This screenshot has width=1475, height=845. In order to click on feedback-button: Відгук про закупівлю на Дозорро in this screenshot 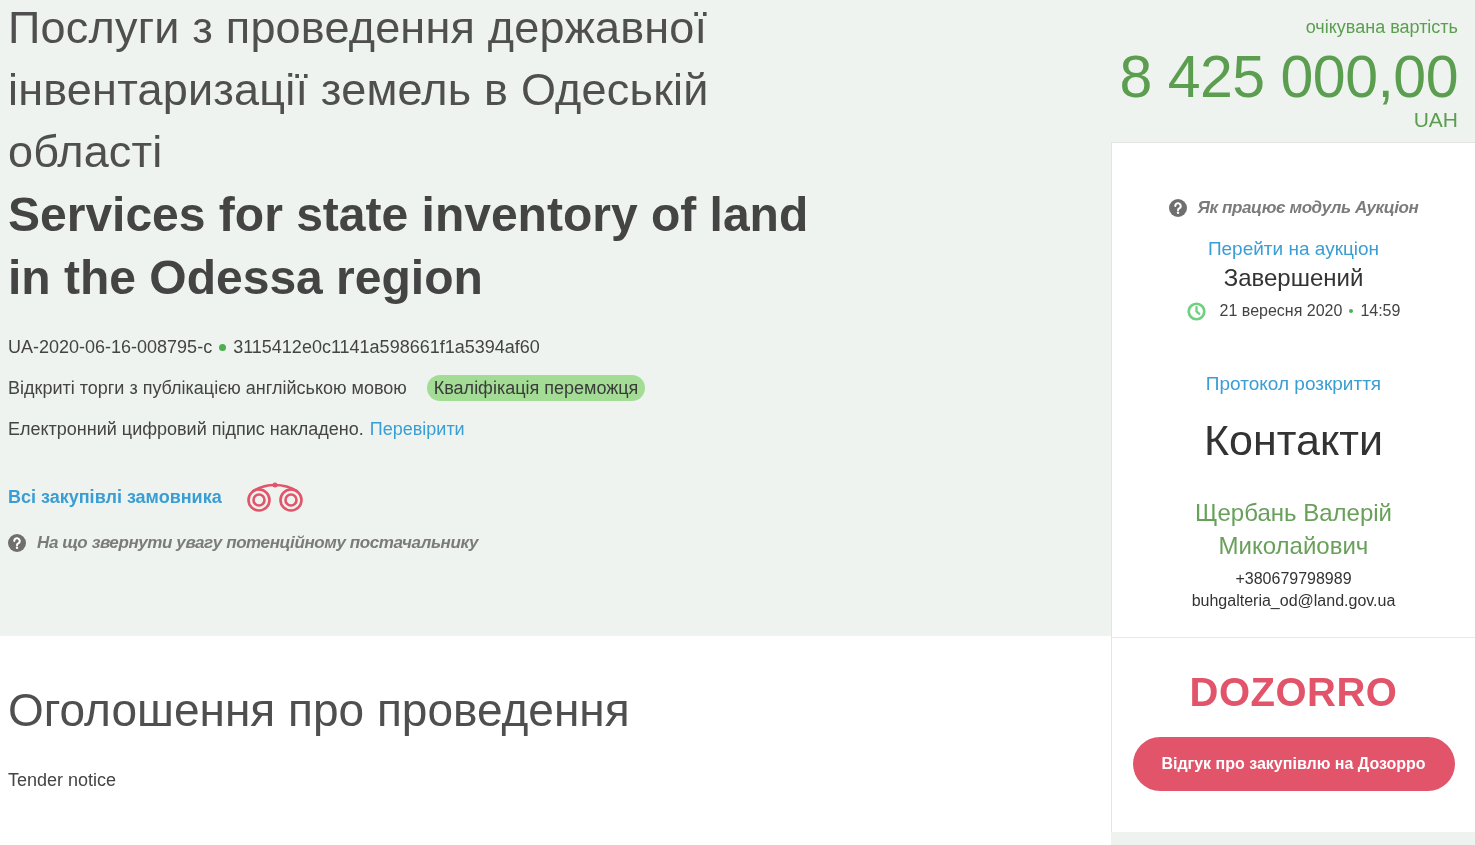, I will do `click(1293, 764)`.